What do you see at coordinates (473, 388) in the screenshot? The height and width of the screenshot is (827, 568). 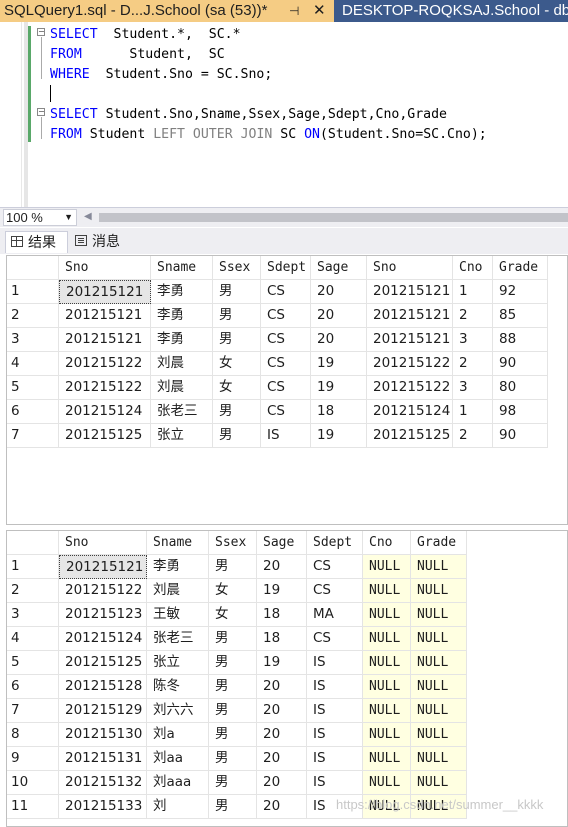 I see `table-cell: 3` at bounding box center [473, 388].